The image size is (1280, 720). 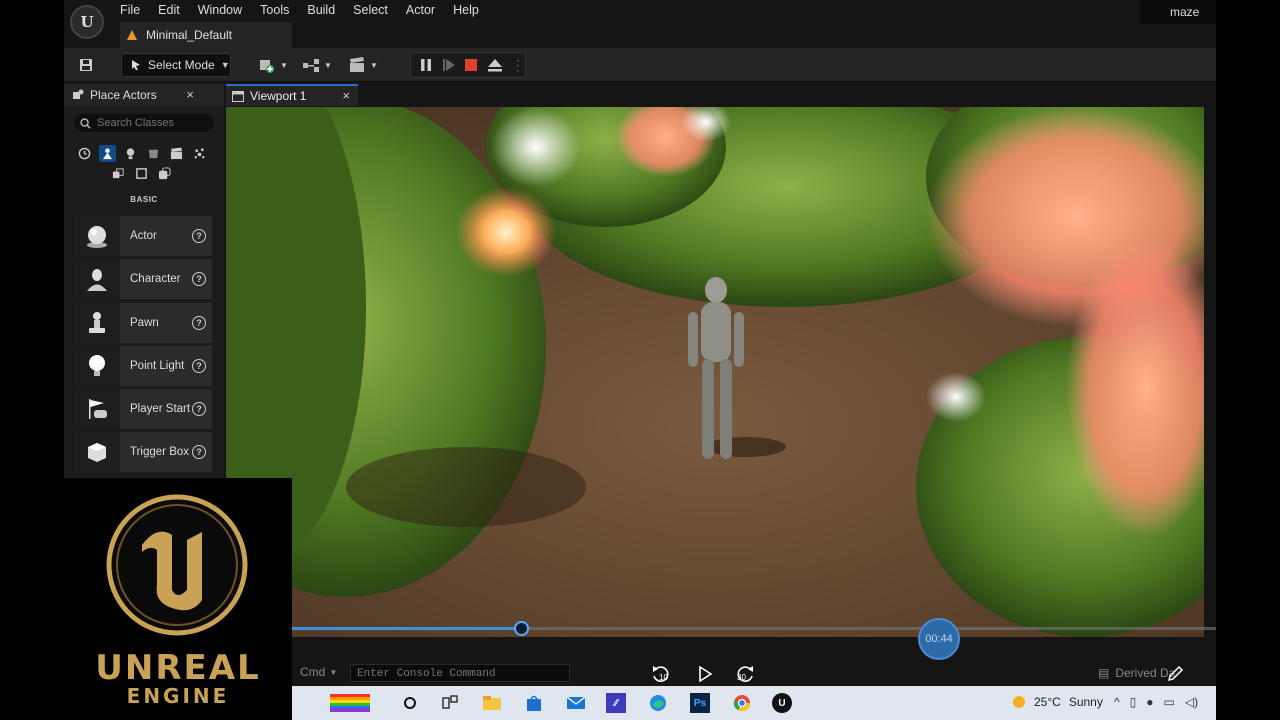 I want to click on unreal-taskbar-icon: U, so click(x=782, y=703).